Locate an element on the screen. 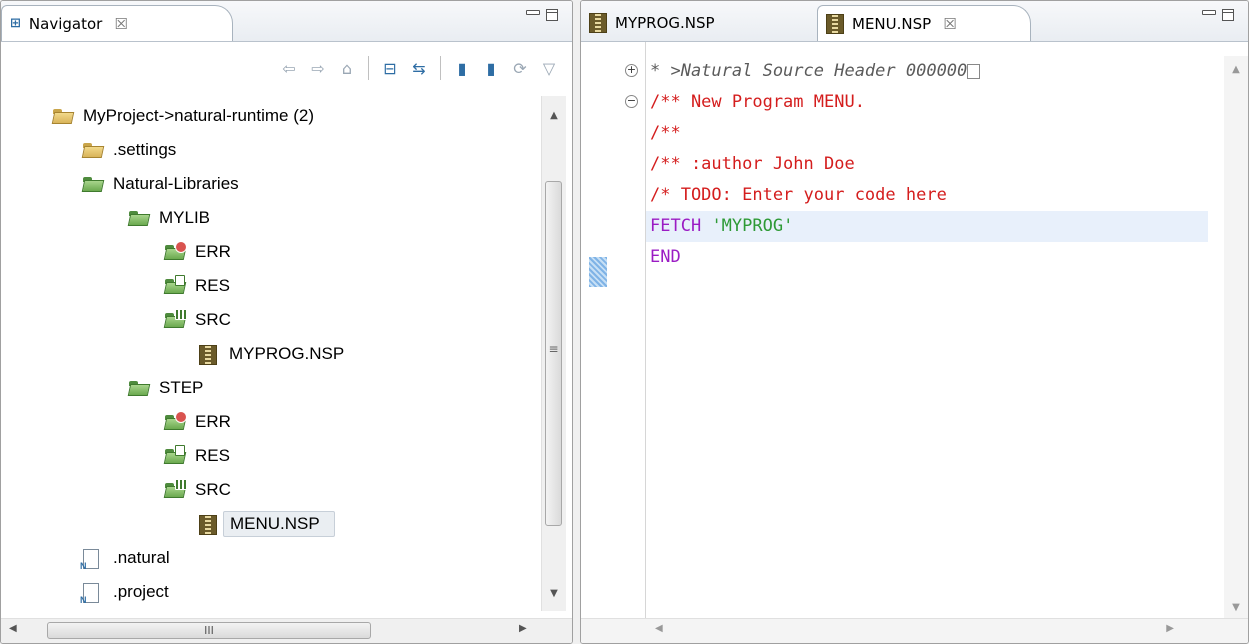 The image size is (1249, 644). scroll-grip: ≡ is located at coordinates (553, 349).